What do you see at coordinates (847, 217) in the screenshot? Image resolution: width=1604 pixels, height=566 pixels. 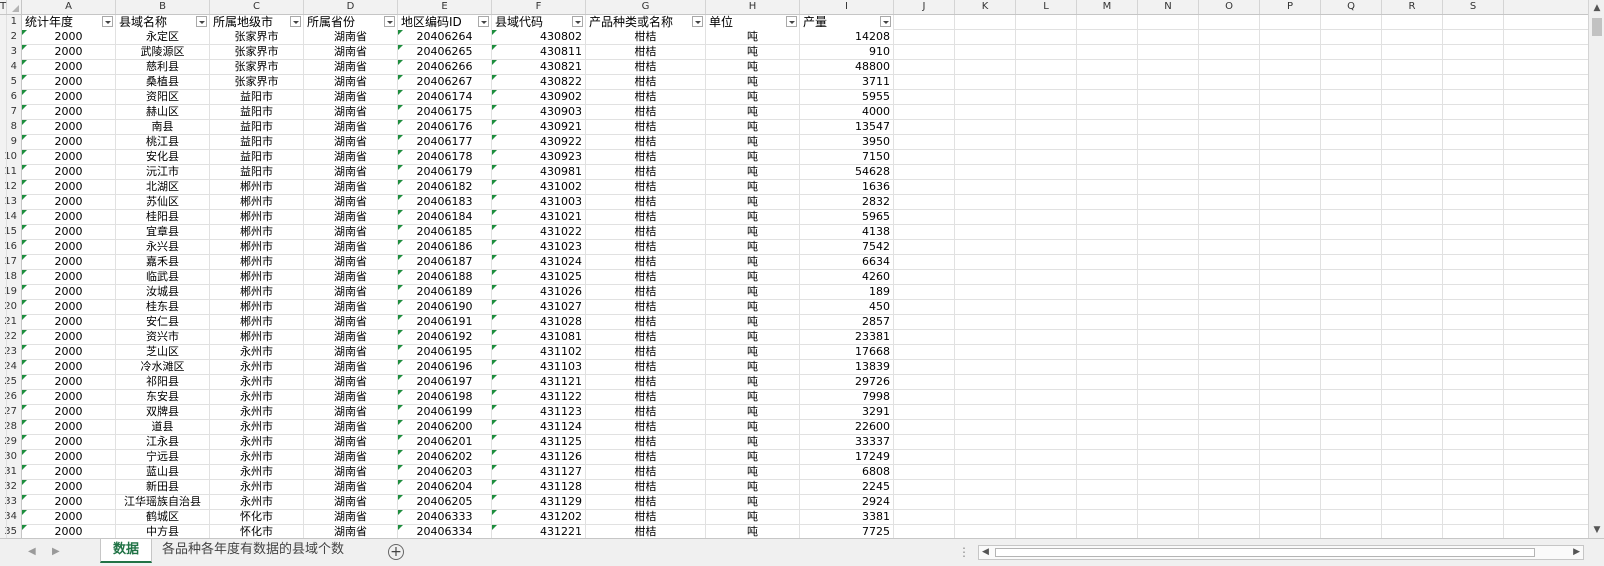 I see `table-cell: 5965` at bounding box center [847, 217].